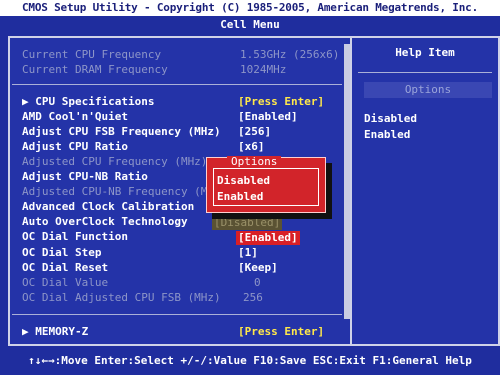 This screenshot has width=500, height=375. Describe the element at coordinates (105, 222) in the screenshot. I see `auto-overclock-technology-item: Auto OverClock Technology` at that location.